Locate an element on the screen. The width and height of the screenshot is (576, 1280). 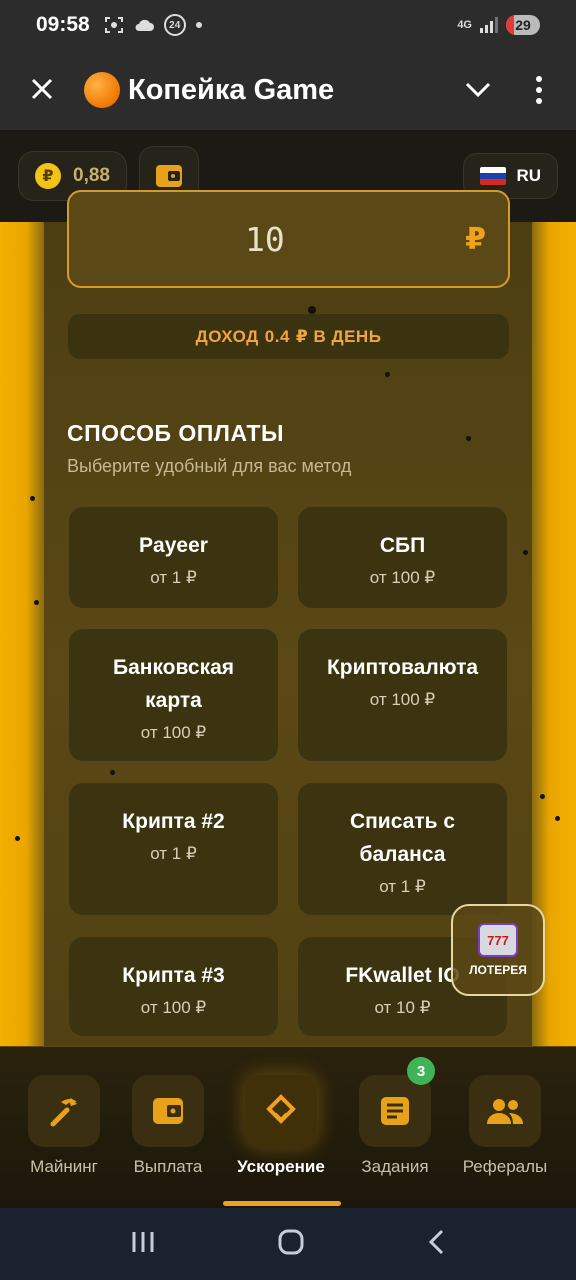
tasks-icon is located at coordinates (395, 1111).